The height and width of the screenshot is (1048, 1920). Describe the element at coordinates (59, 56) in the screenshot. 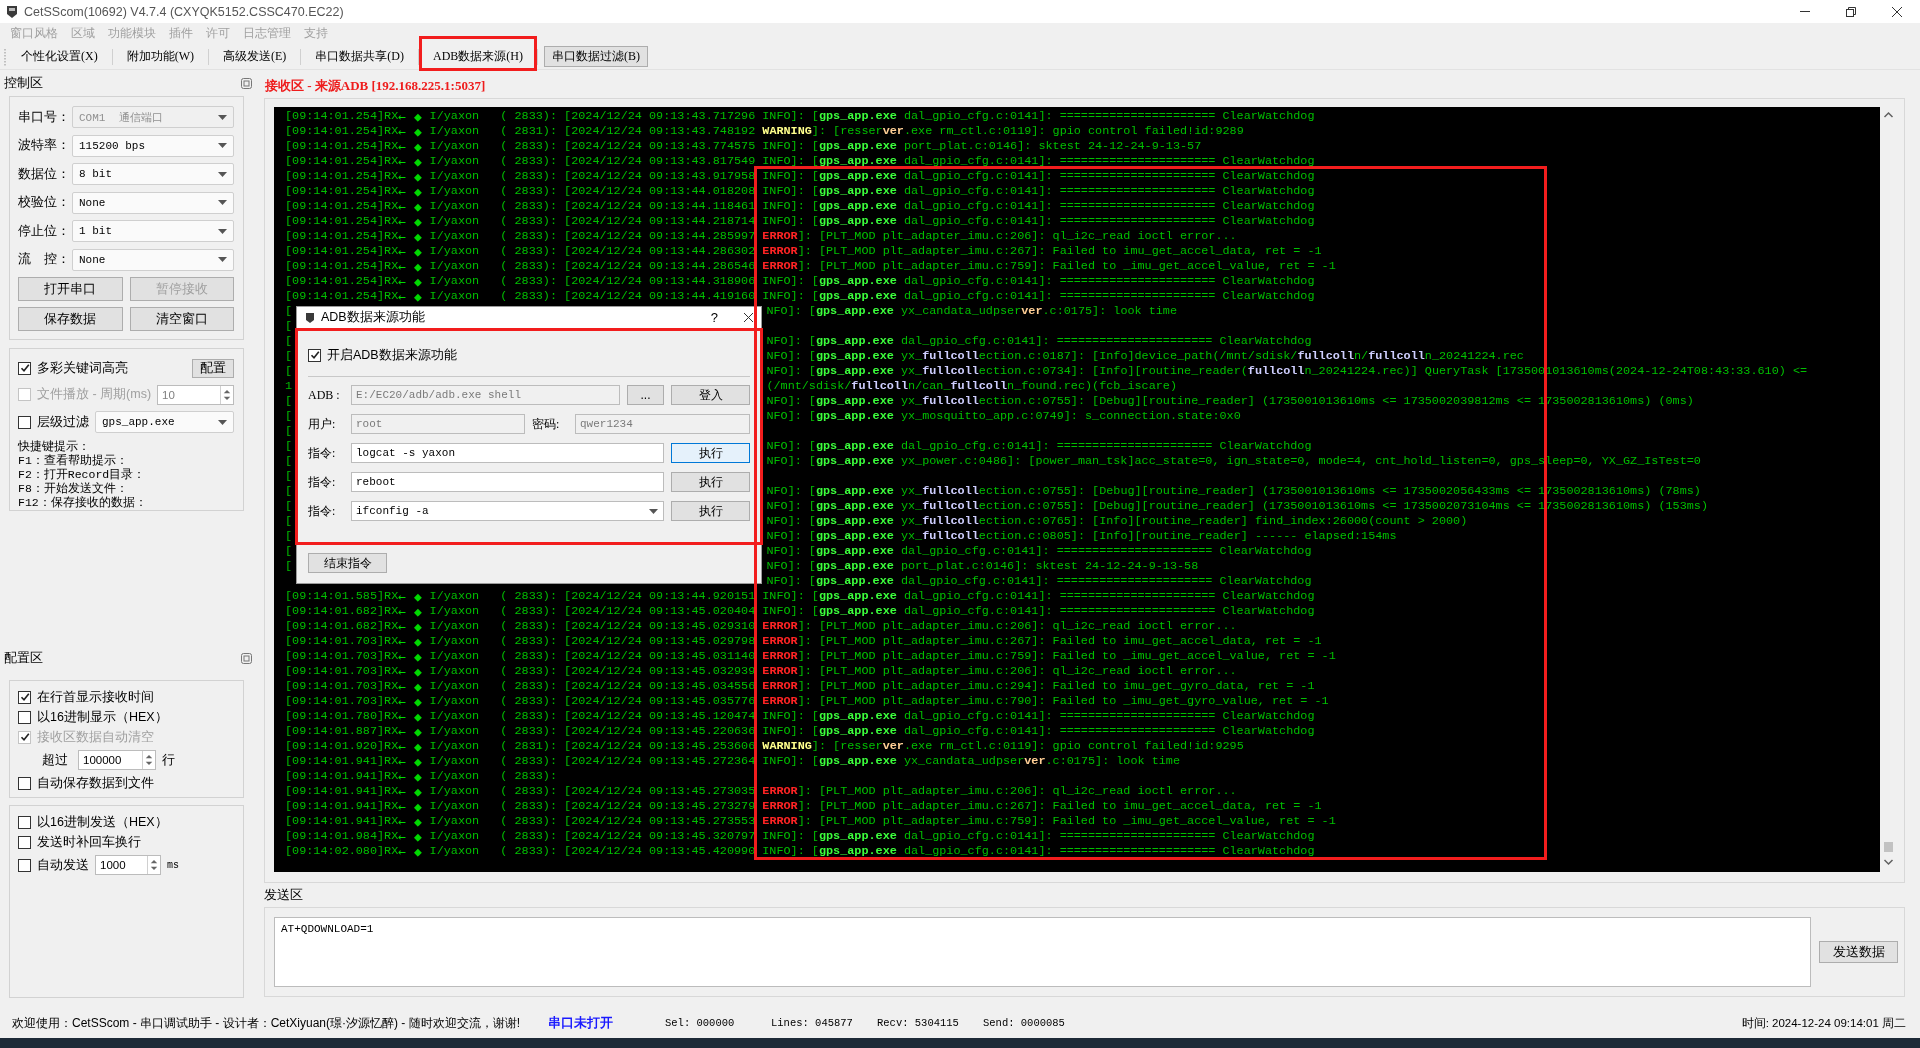

I see `toolbar-button: 个性化设置(X)` at that location.